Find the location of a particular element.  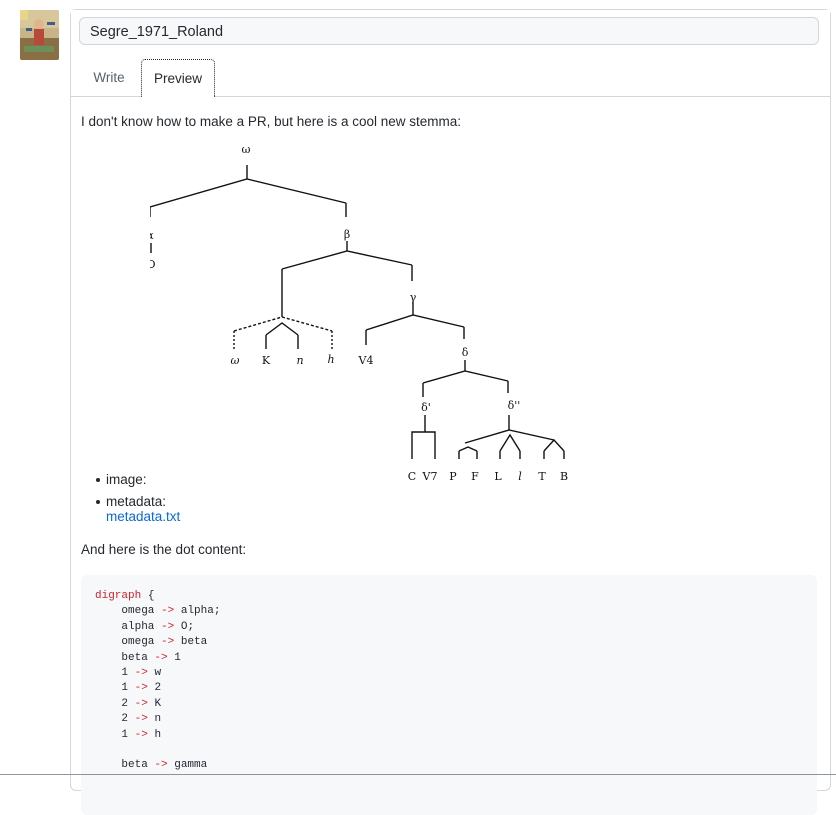

code-target: O; is located at coordinates (187, 626).